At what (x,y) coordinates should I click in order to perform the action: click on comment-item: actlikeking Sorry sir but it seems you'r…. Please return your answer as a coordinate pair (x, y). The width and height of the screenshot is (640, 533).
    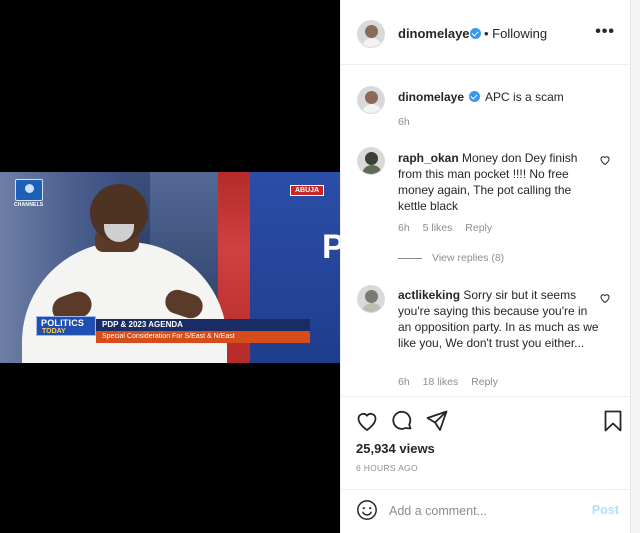
    Looking at the image, I should click on (500, 319).